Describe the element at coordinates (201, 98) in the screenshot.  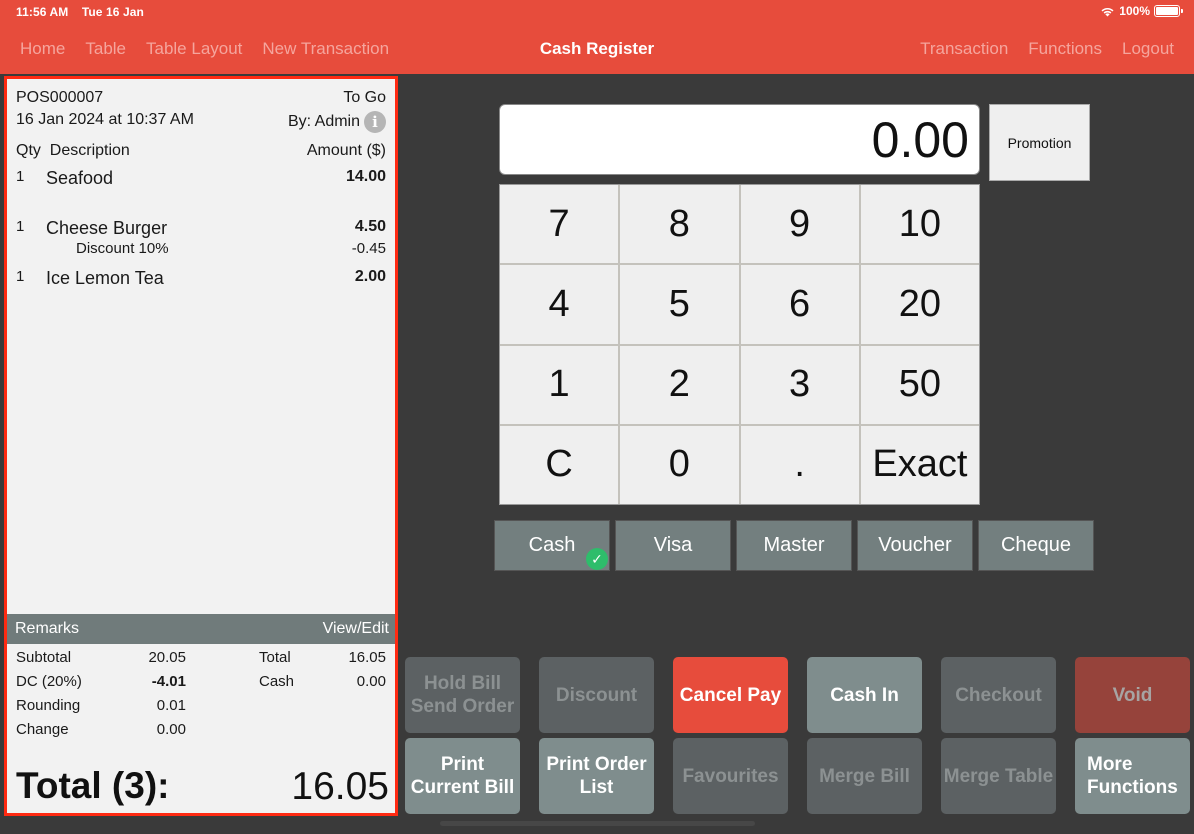
I see `receipt-header-row1: POS000007 To Go` at that location.